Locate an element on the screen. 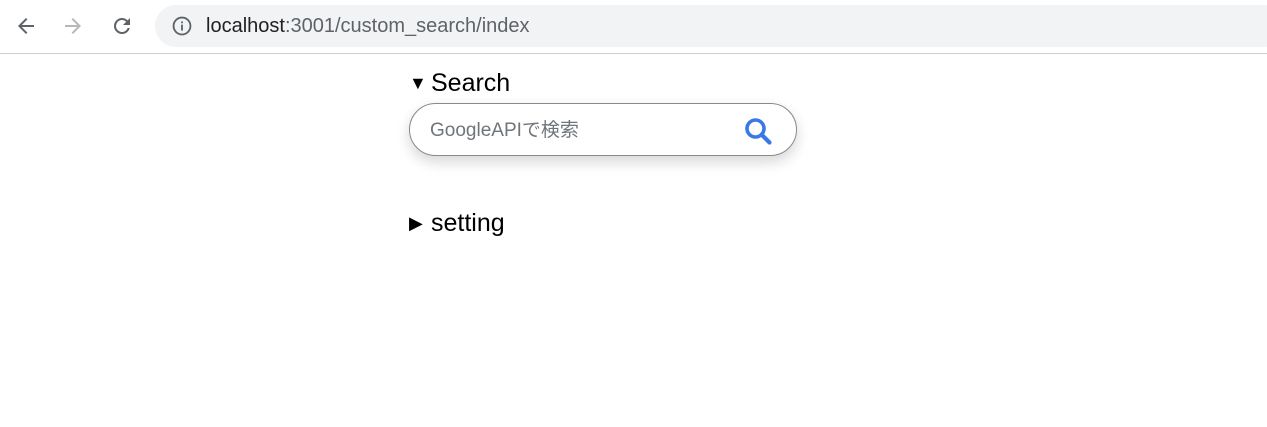 The image size is (1267, 427). search-section-label: Search is located at coordinates (471, 82).